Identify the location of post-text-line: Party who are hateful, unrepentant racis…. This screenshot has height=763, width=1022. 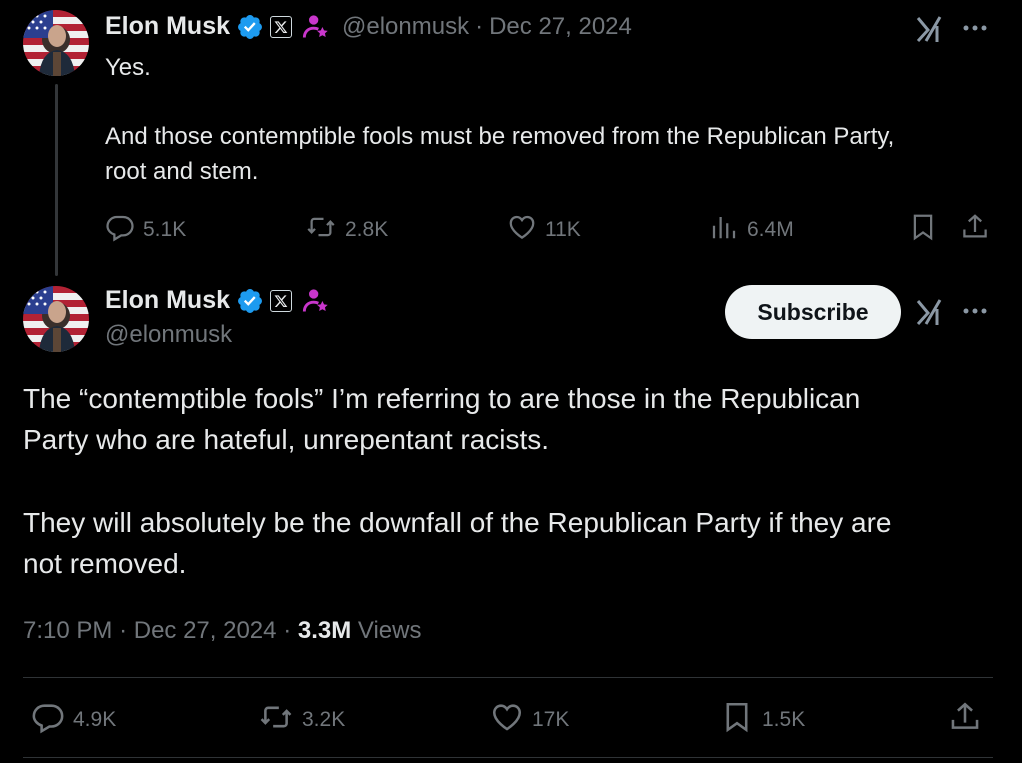
(286, 439).